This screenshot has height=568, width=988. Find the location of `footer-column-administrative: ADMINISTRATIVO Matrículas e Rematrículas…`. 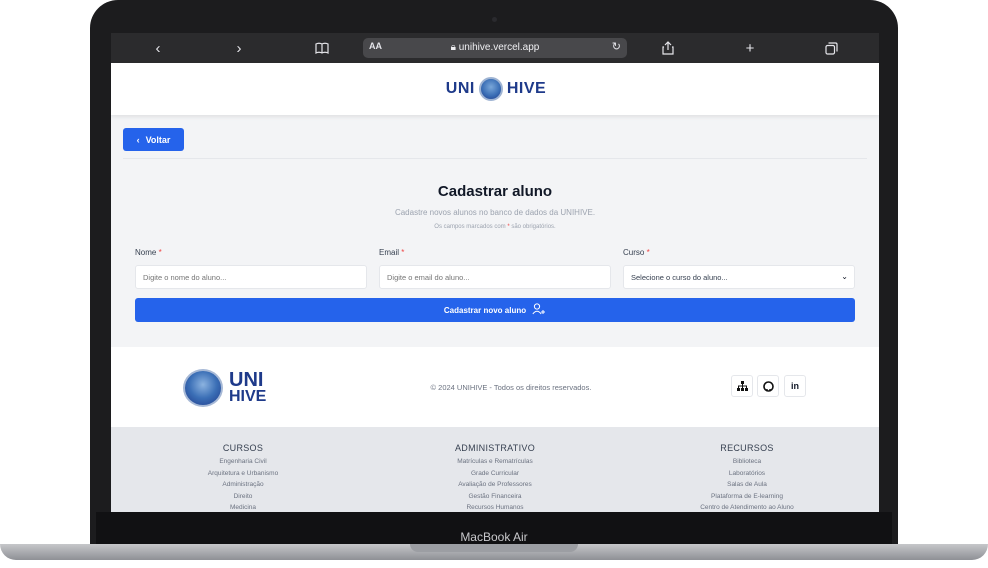

footer-column-administrative: ADMINISTRATIVO Matrículas e Rematrículas… is located at coordinates (495, 477).